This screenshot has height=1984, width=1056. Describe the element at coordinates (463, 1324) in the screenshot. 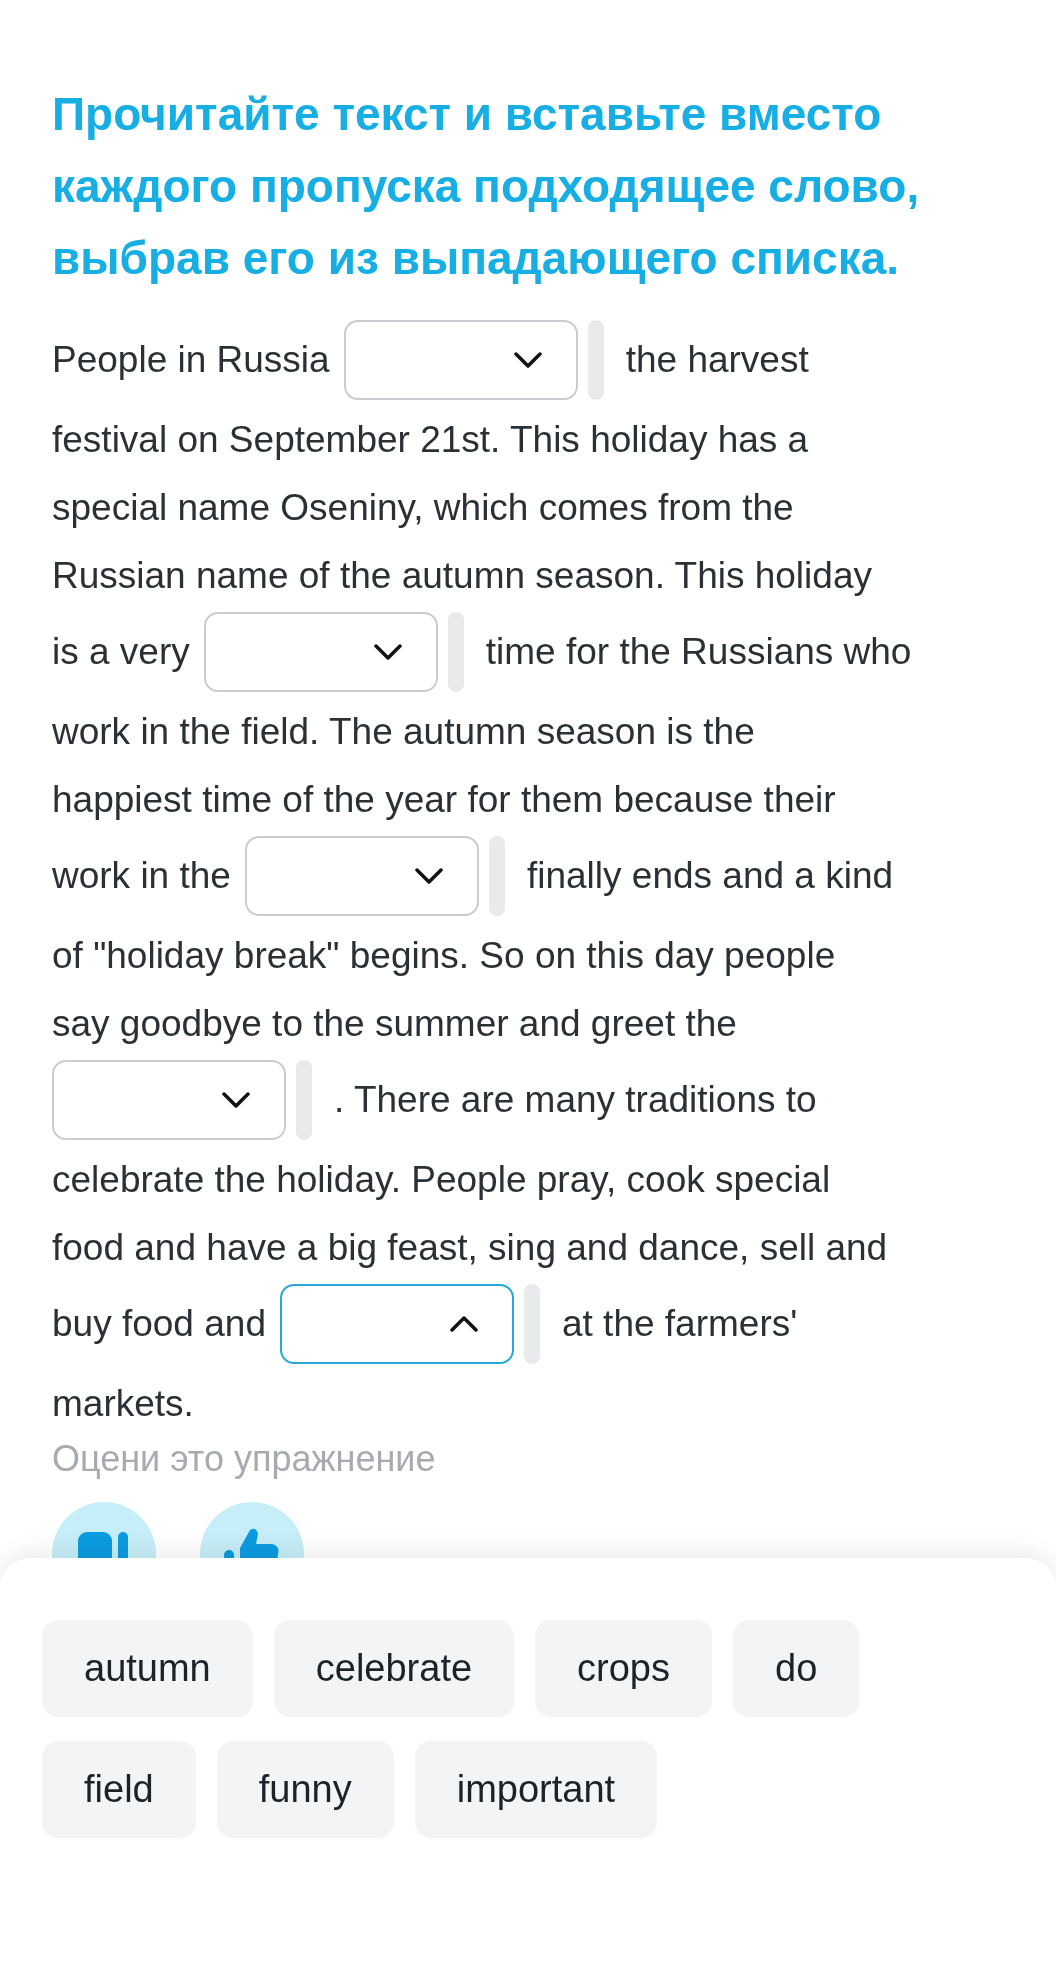

I see `chevron-up-icon` at that location.